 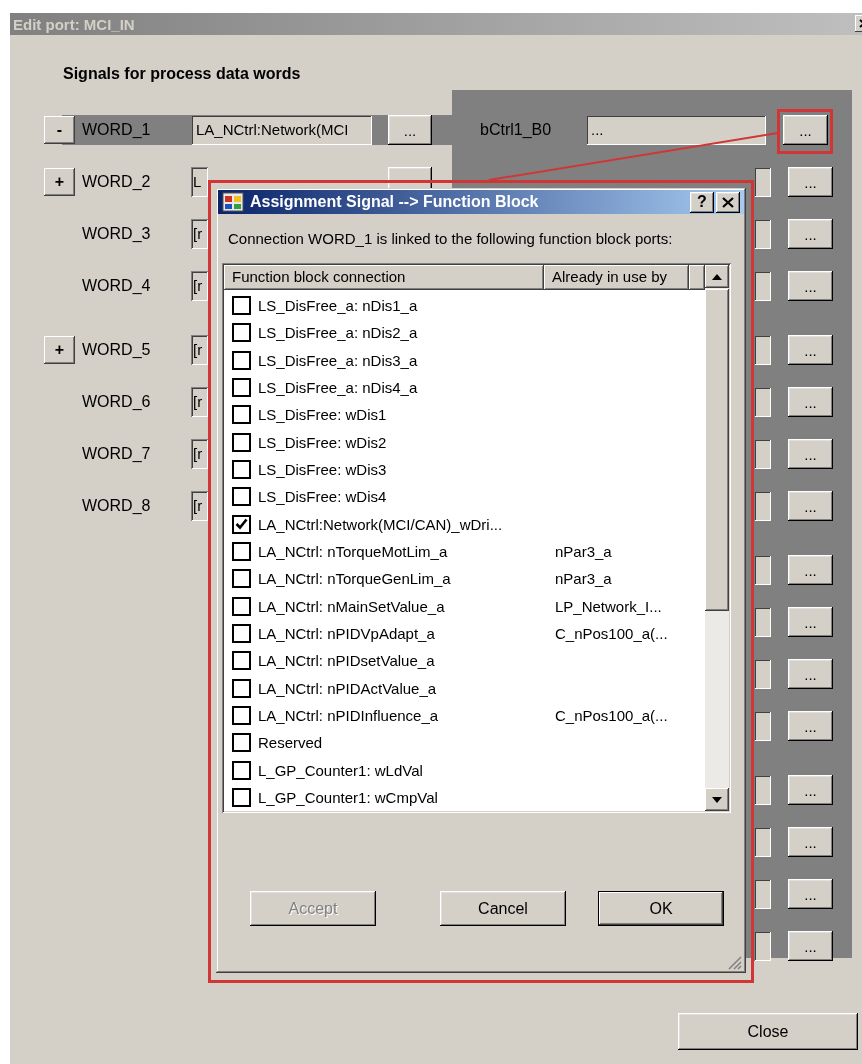 I want to click on signal-field: L, so click(x=199, y=182).